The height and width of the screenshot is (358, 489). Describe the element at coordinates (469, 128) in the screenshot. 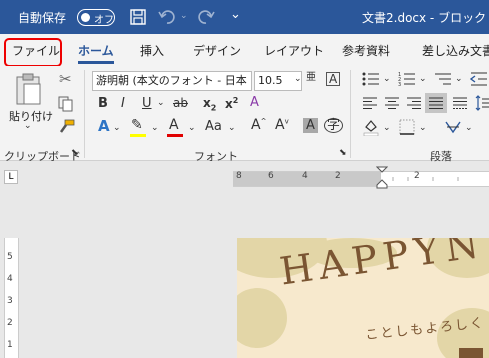

I see `asian-layout-dropdown-icon: ⌄` at that location.